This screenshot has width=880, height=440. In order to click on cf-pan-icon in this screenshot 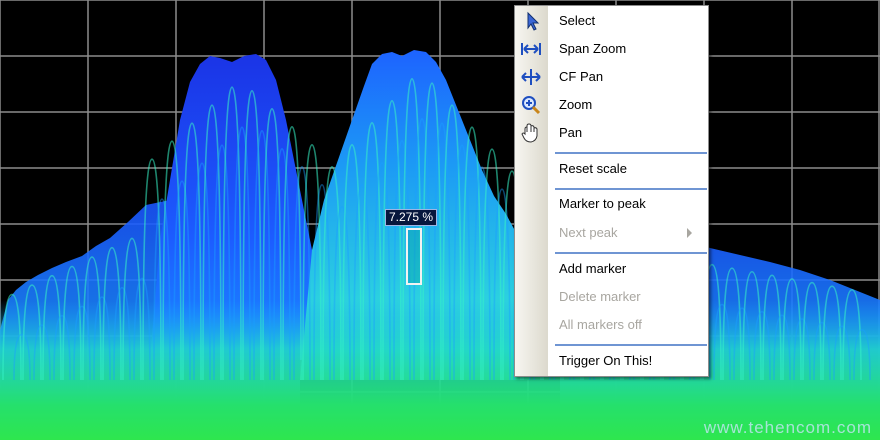, I will do `click(531, 77)`.